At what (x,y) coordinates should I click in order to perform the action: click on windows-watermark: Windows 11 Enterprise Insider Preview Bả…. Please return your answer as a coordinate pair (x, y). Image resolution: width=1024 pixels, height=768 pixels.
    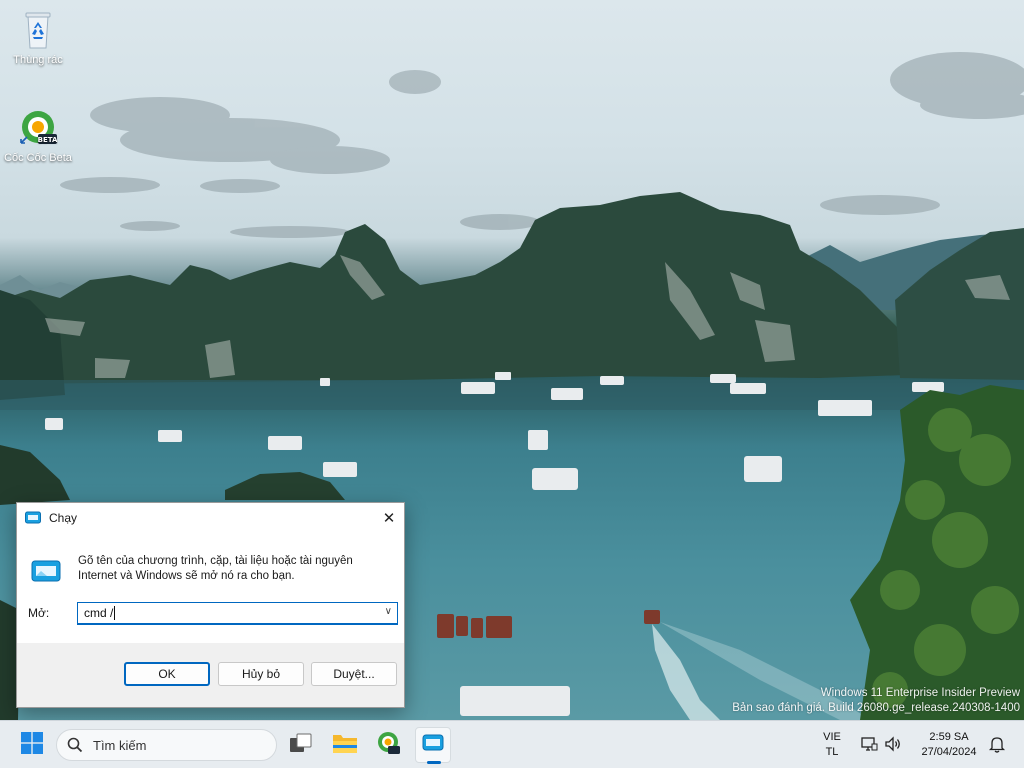
    Looking at the image, I should click on (876, 701).